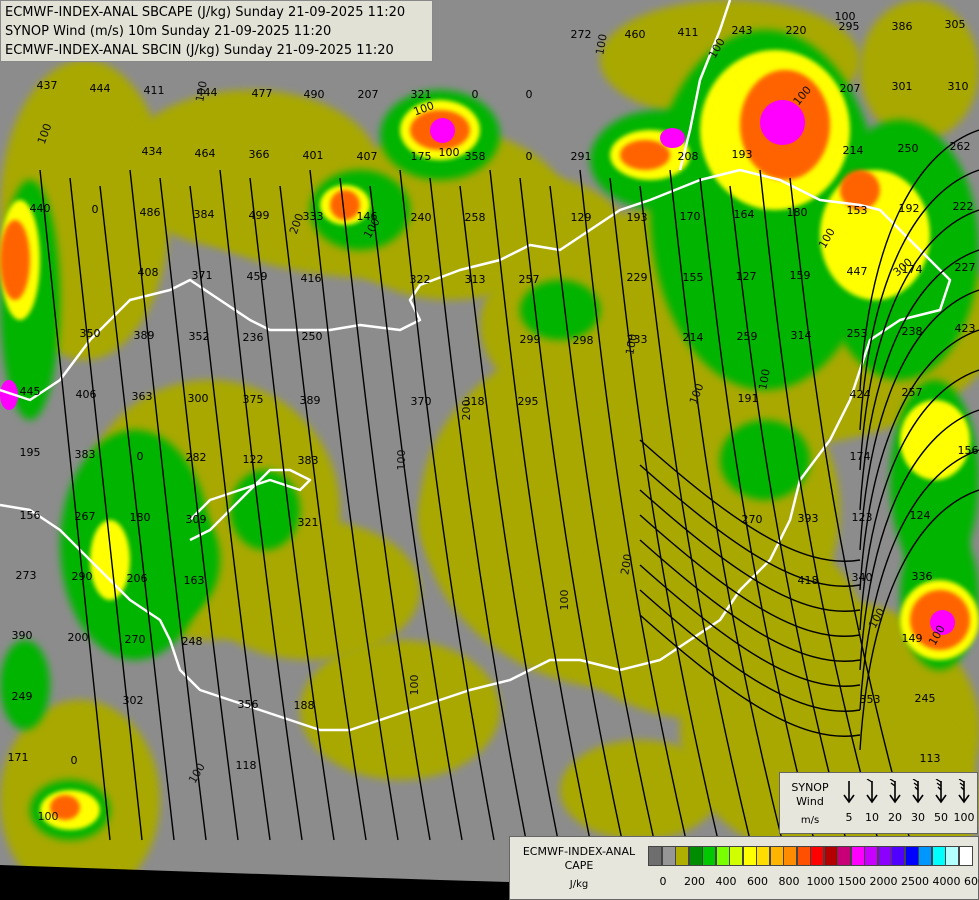 The height and width of the screenshot is (900, 979). I want to click on cape-value-label: 321, so click(421, 94).